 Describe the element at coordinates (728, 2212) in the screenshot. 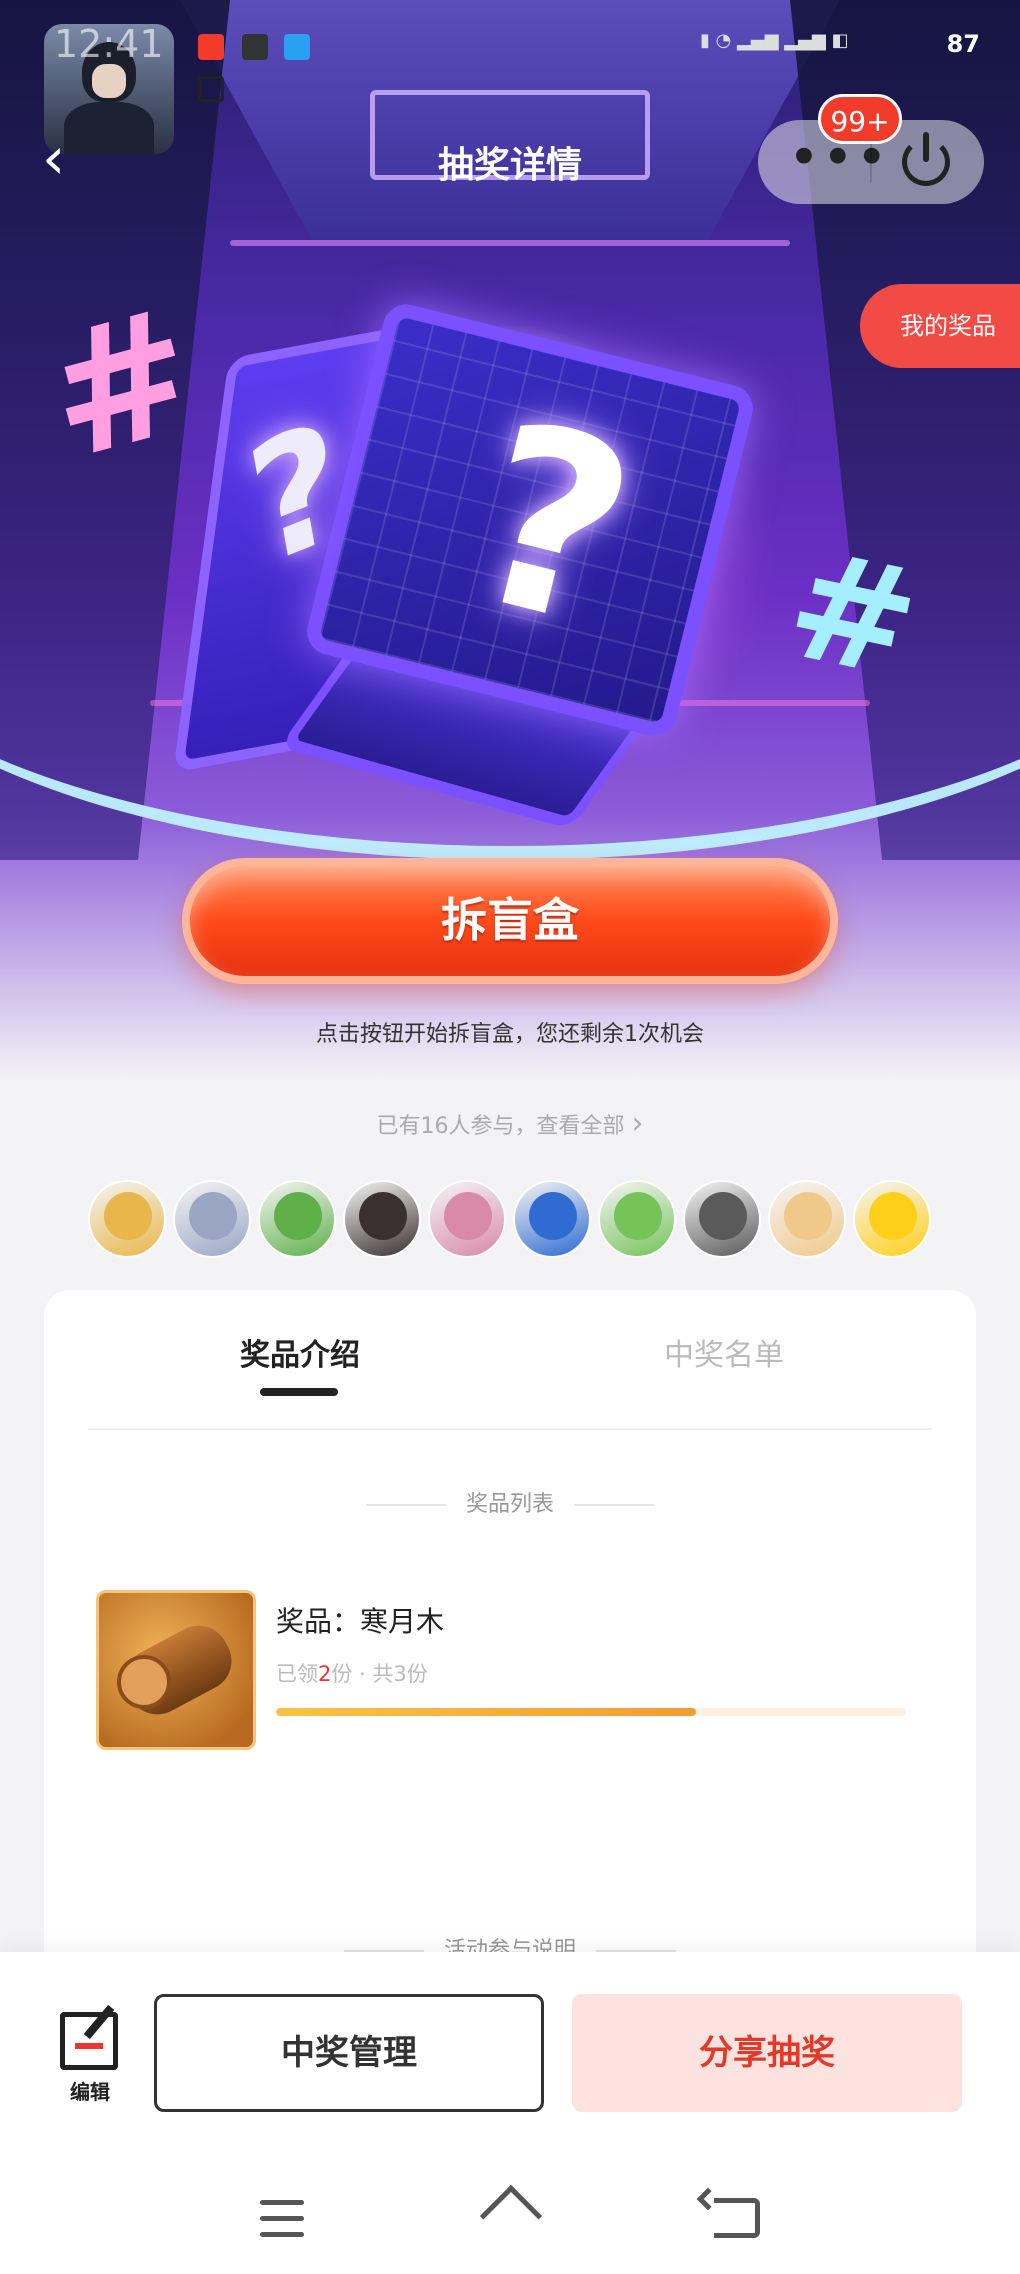

I see `system-back-icon` at that location.